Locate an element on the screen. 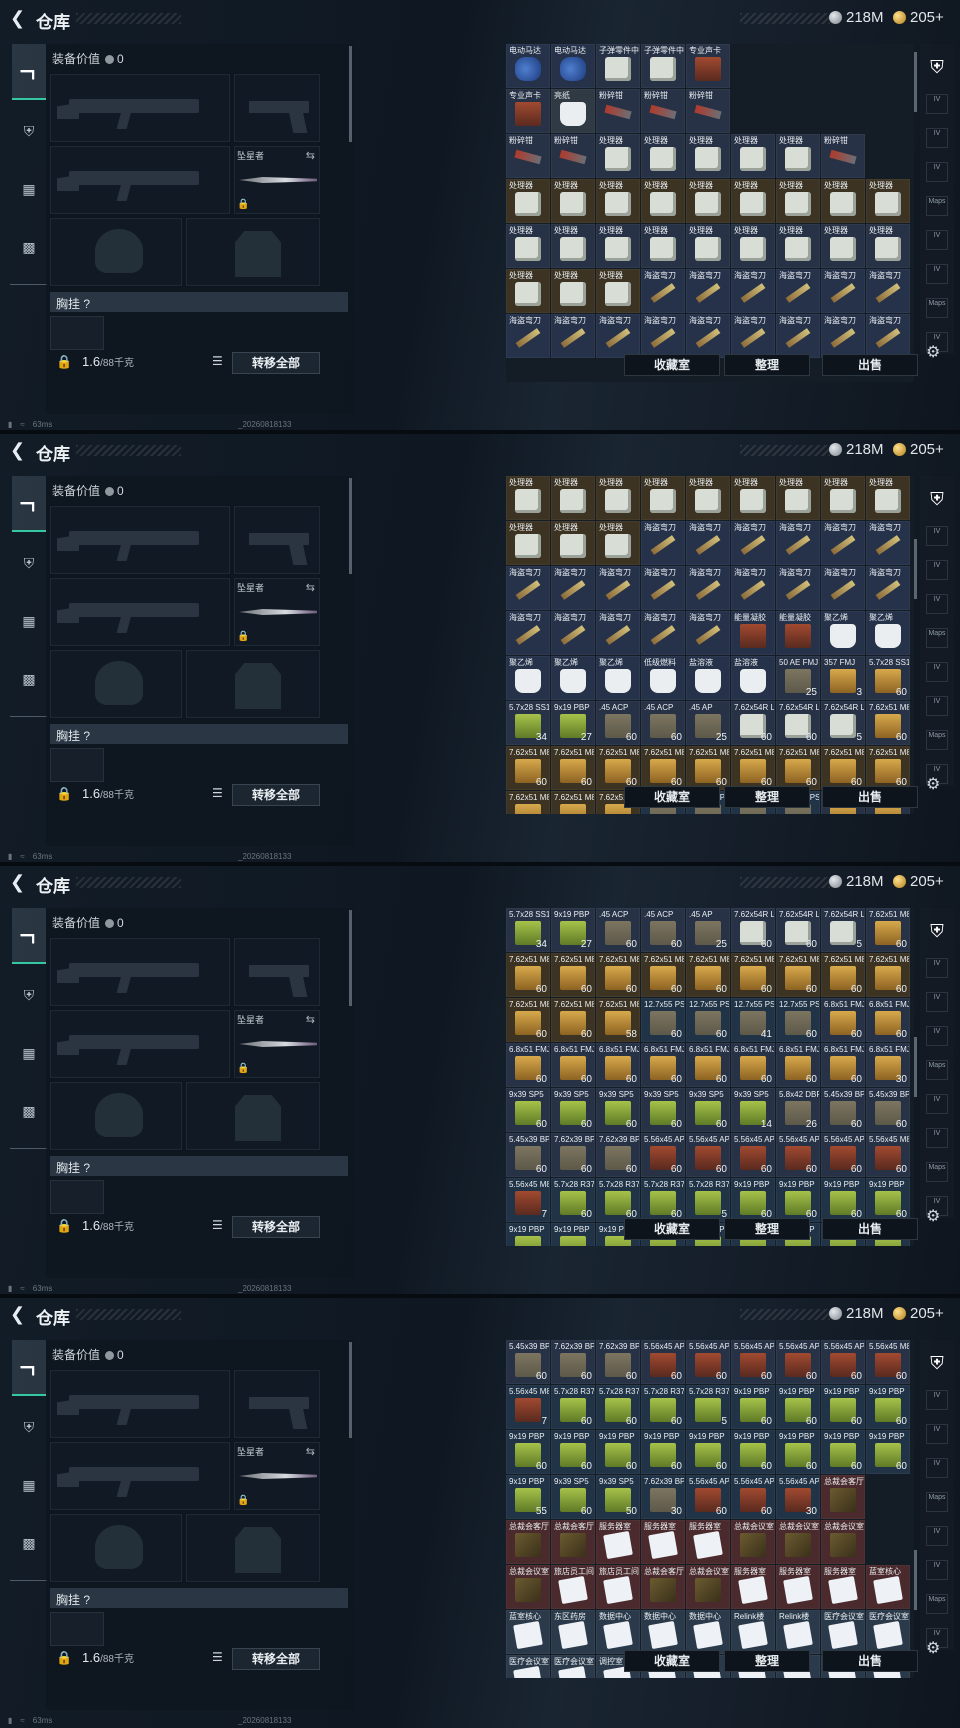 The height and width of the screenshot is (1728, 960). storage-item: 5.45x39 BP 60 is located at coordinates (528, 1362).